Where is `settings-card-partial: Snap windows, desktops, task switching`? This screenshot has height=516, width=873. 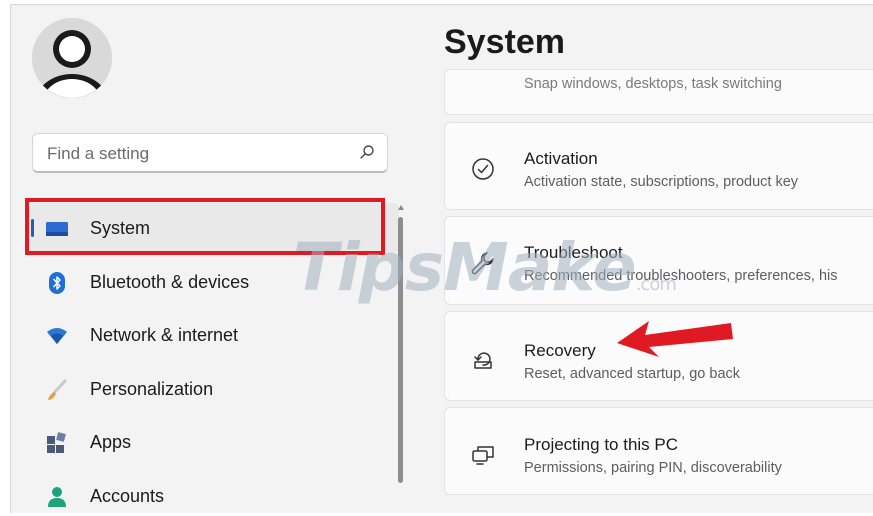
settings-card-partial: Snap windows, desktops, task switching is located at coordinates (658, 92).